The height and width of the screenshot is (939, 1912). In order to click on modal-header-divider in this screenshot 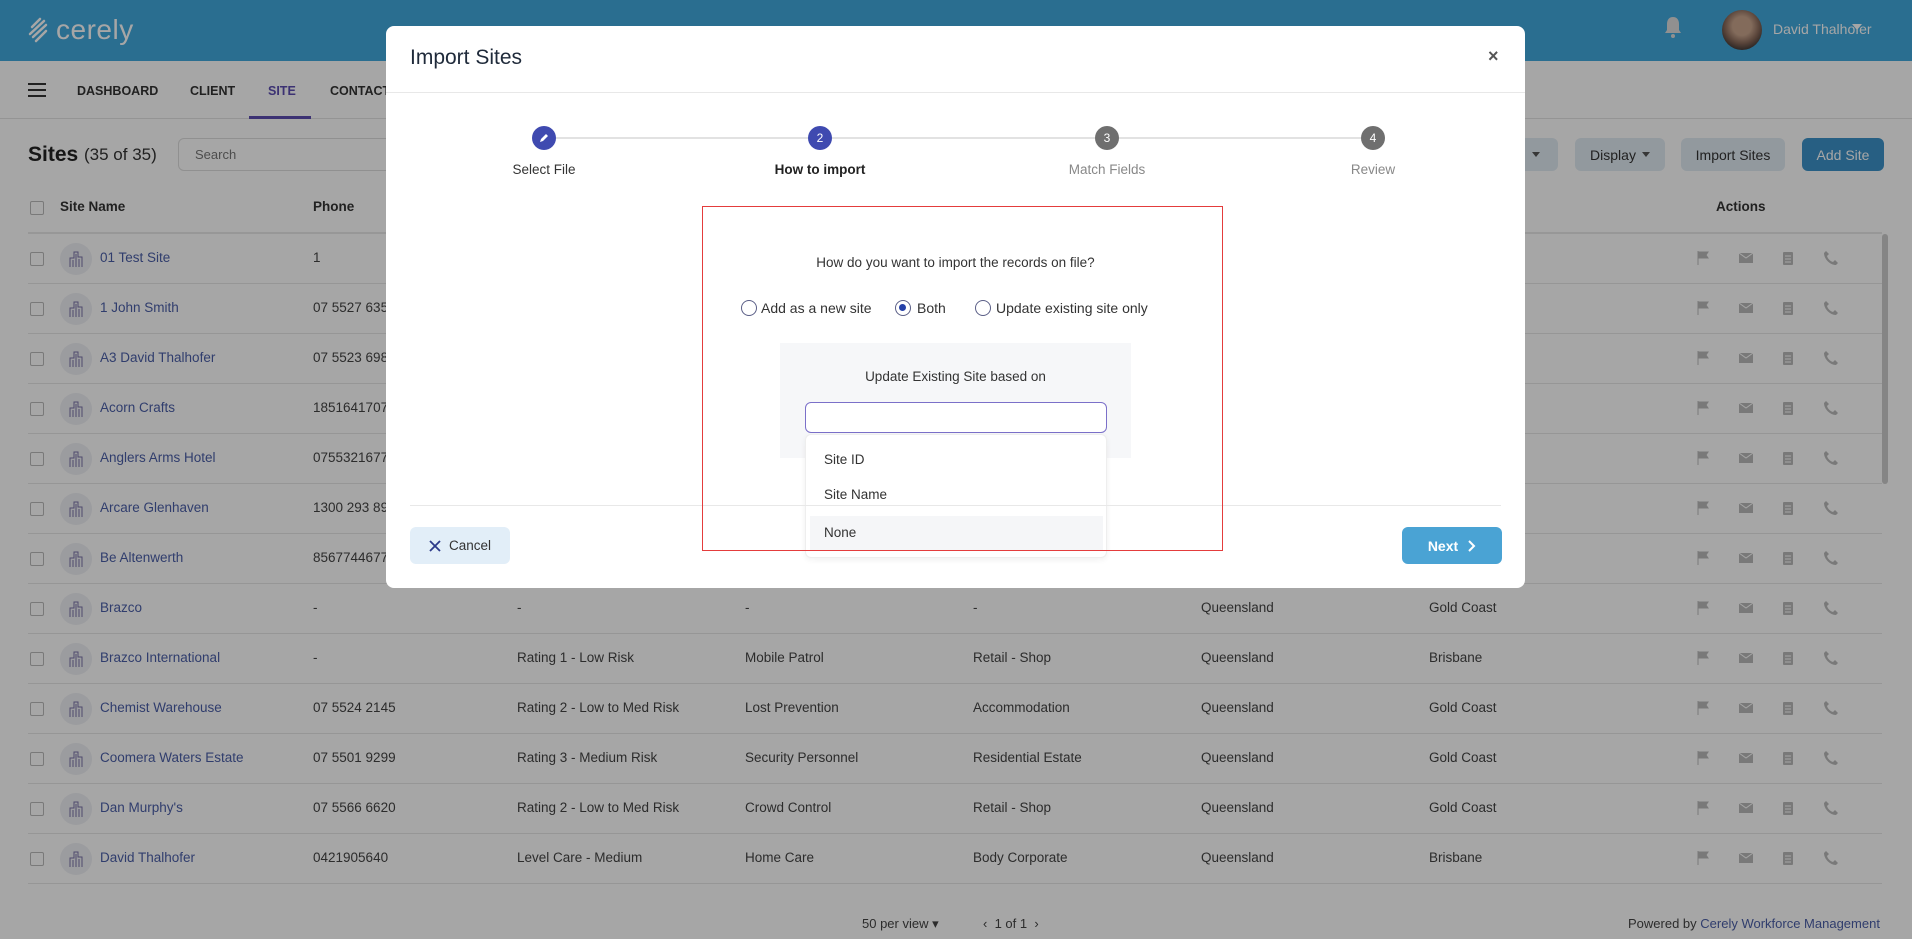, I will do `click(955, 92)`.